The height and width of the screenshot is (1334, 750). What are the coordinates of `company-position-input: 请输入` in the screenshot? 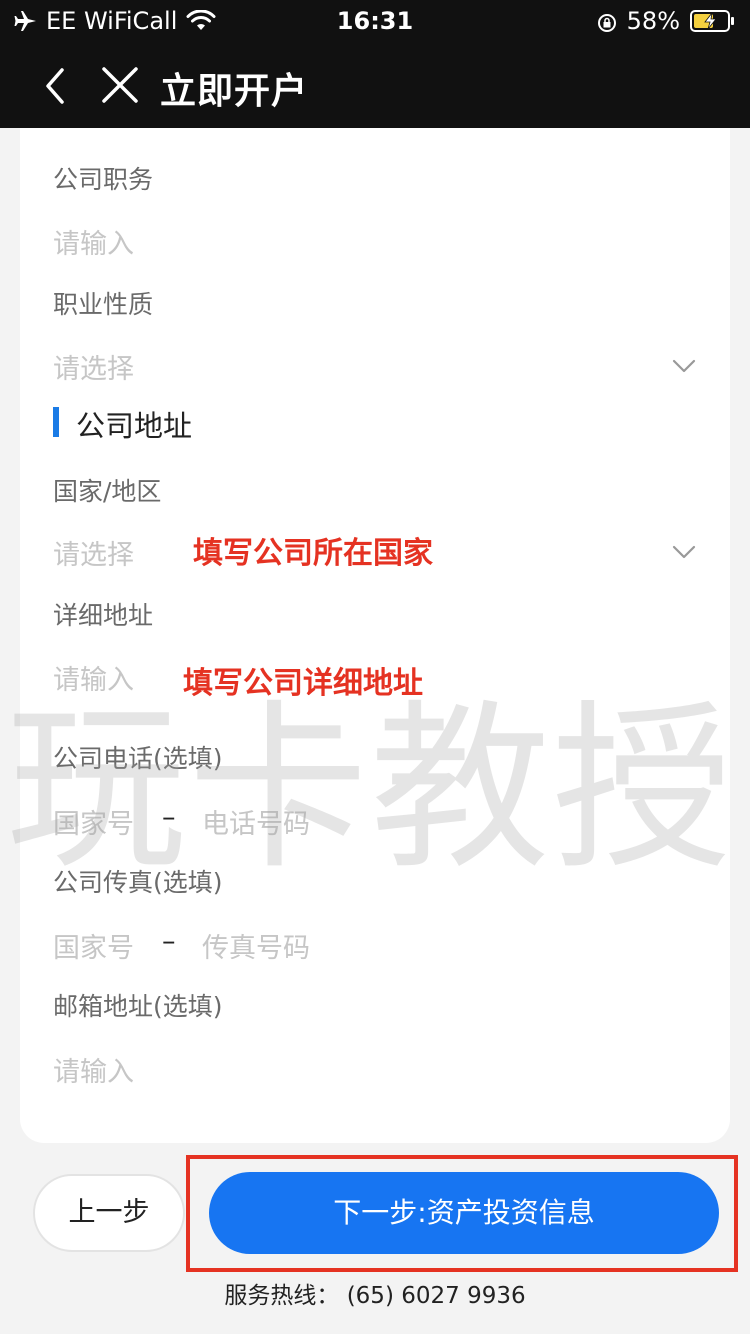 It's located at (93, 241).